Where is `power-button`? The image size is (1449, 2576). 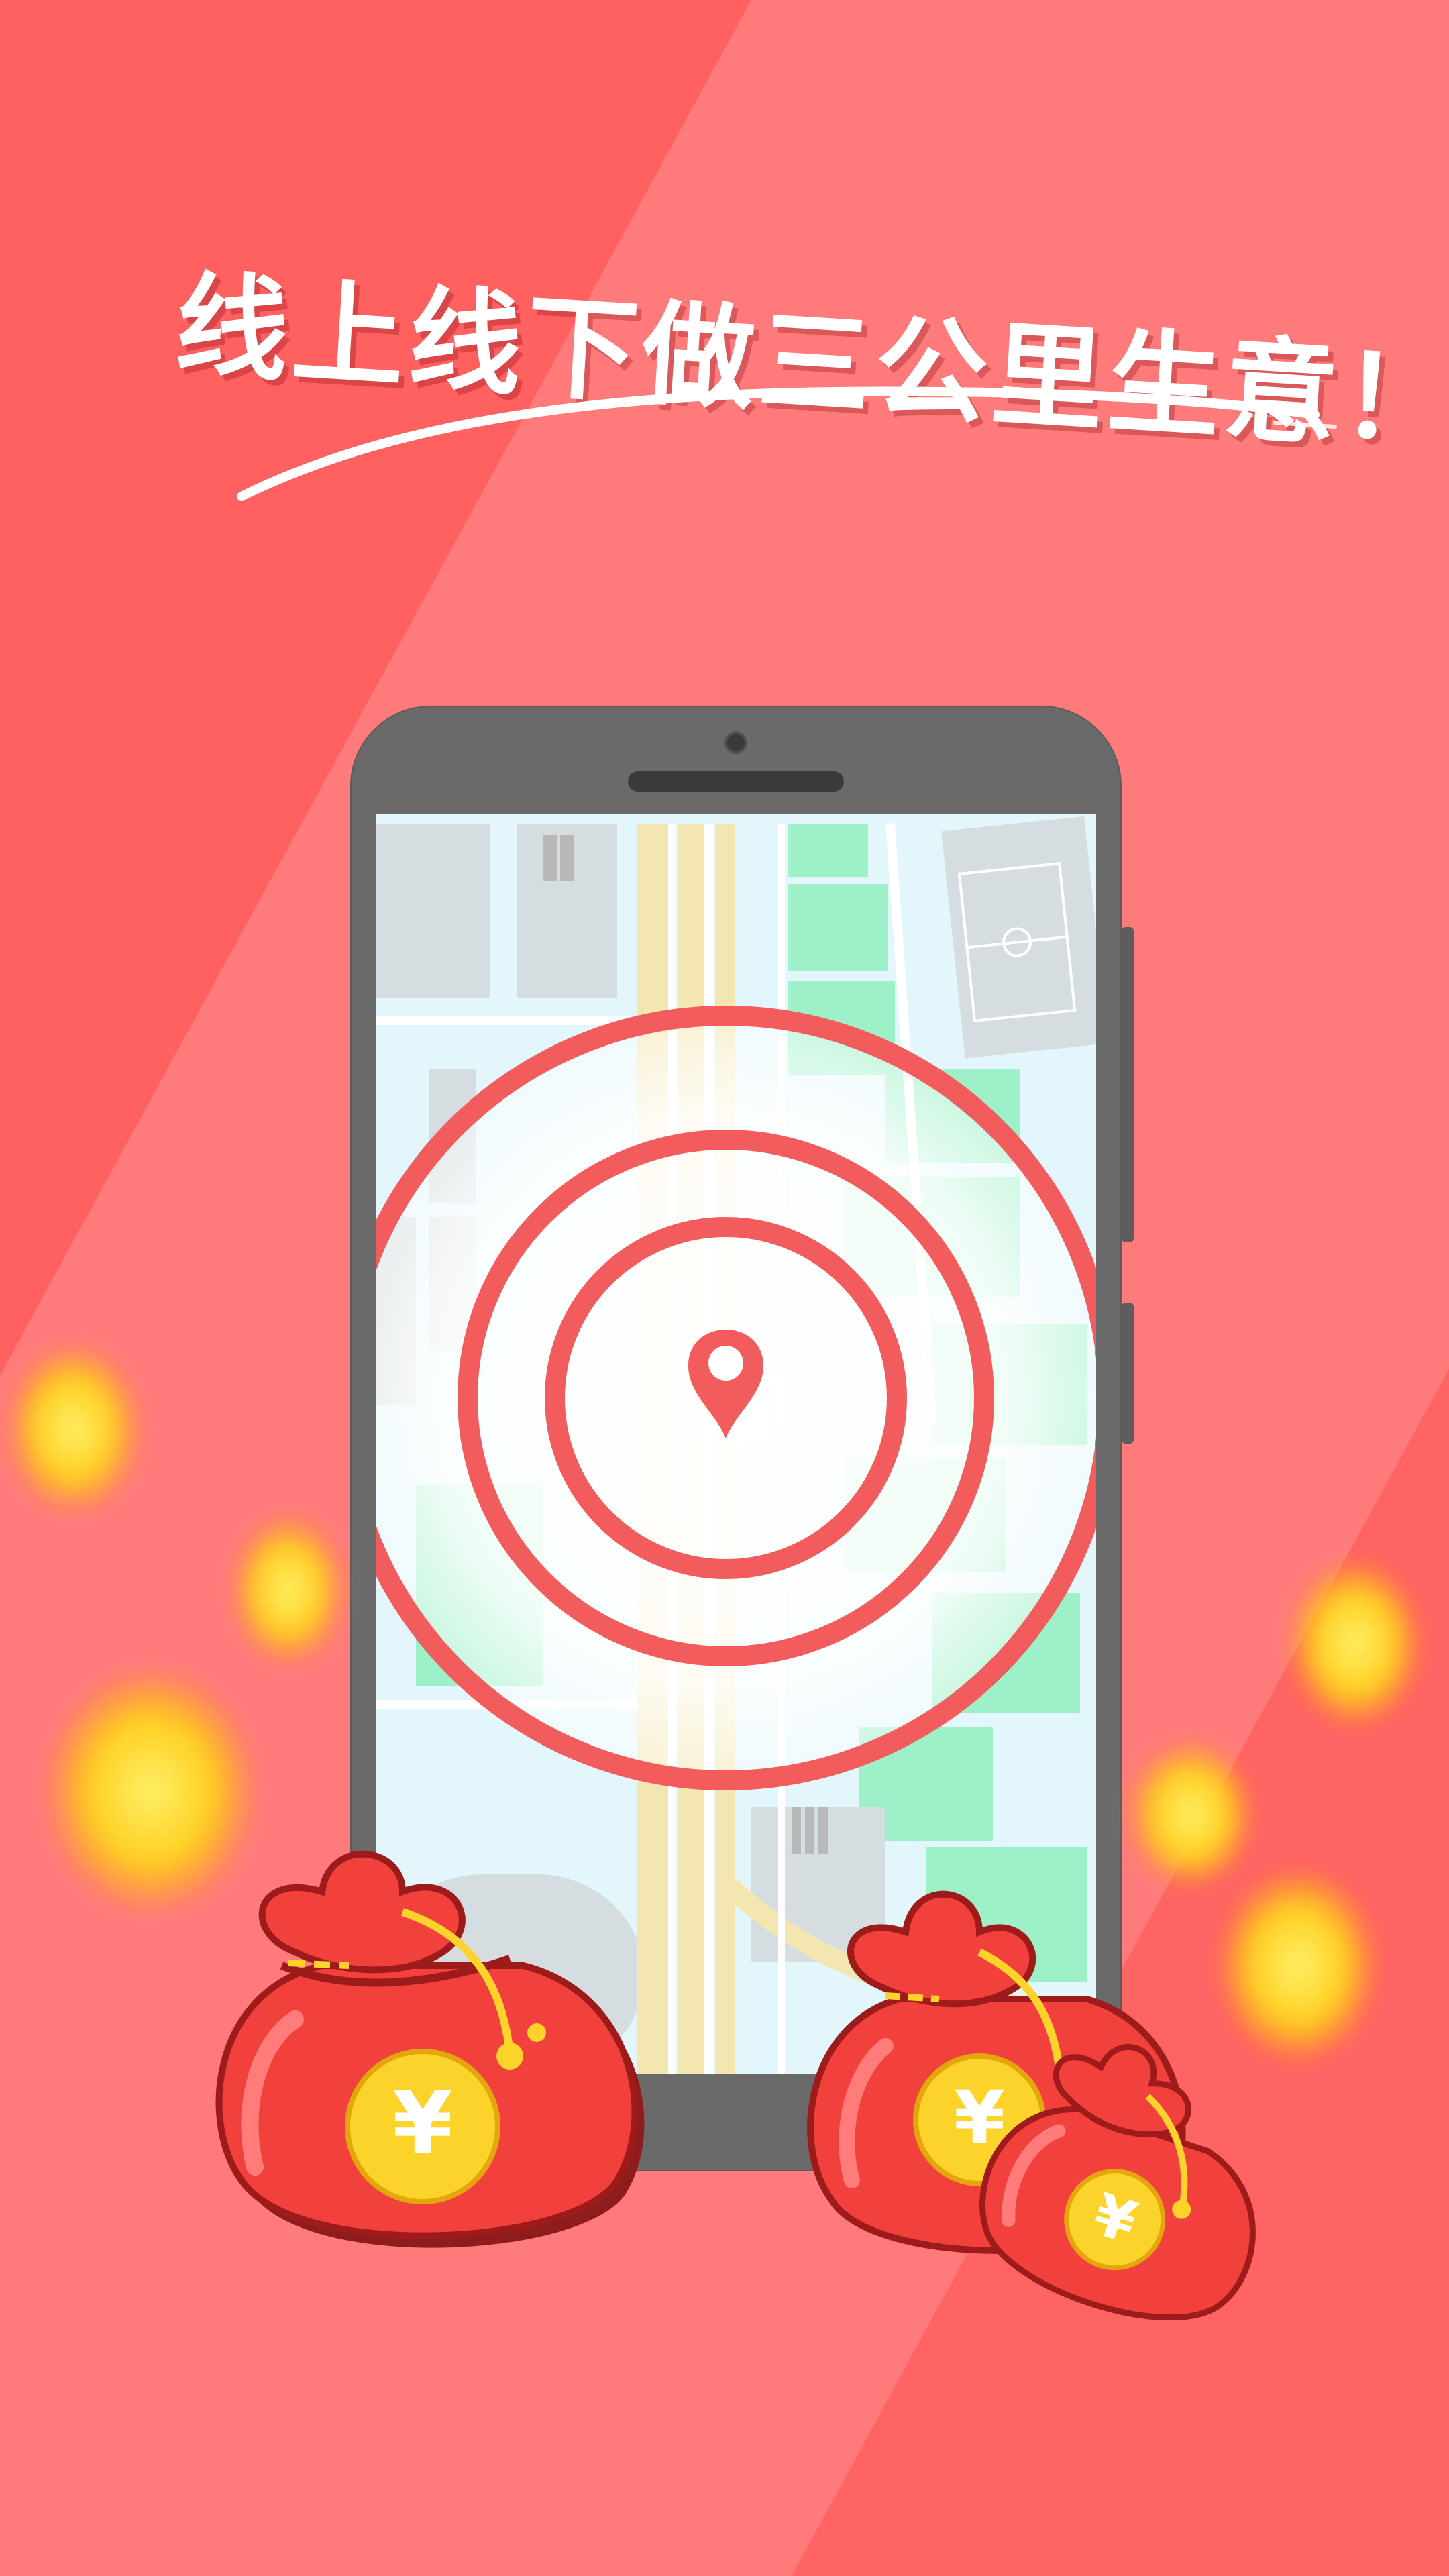 power-button is located at coordinates (1128, 1373).